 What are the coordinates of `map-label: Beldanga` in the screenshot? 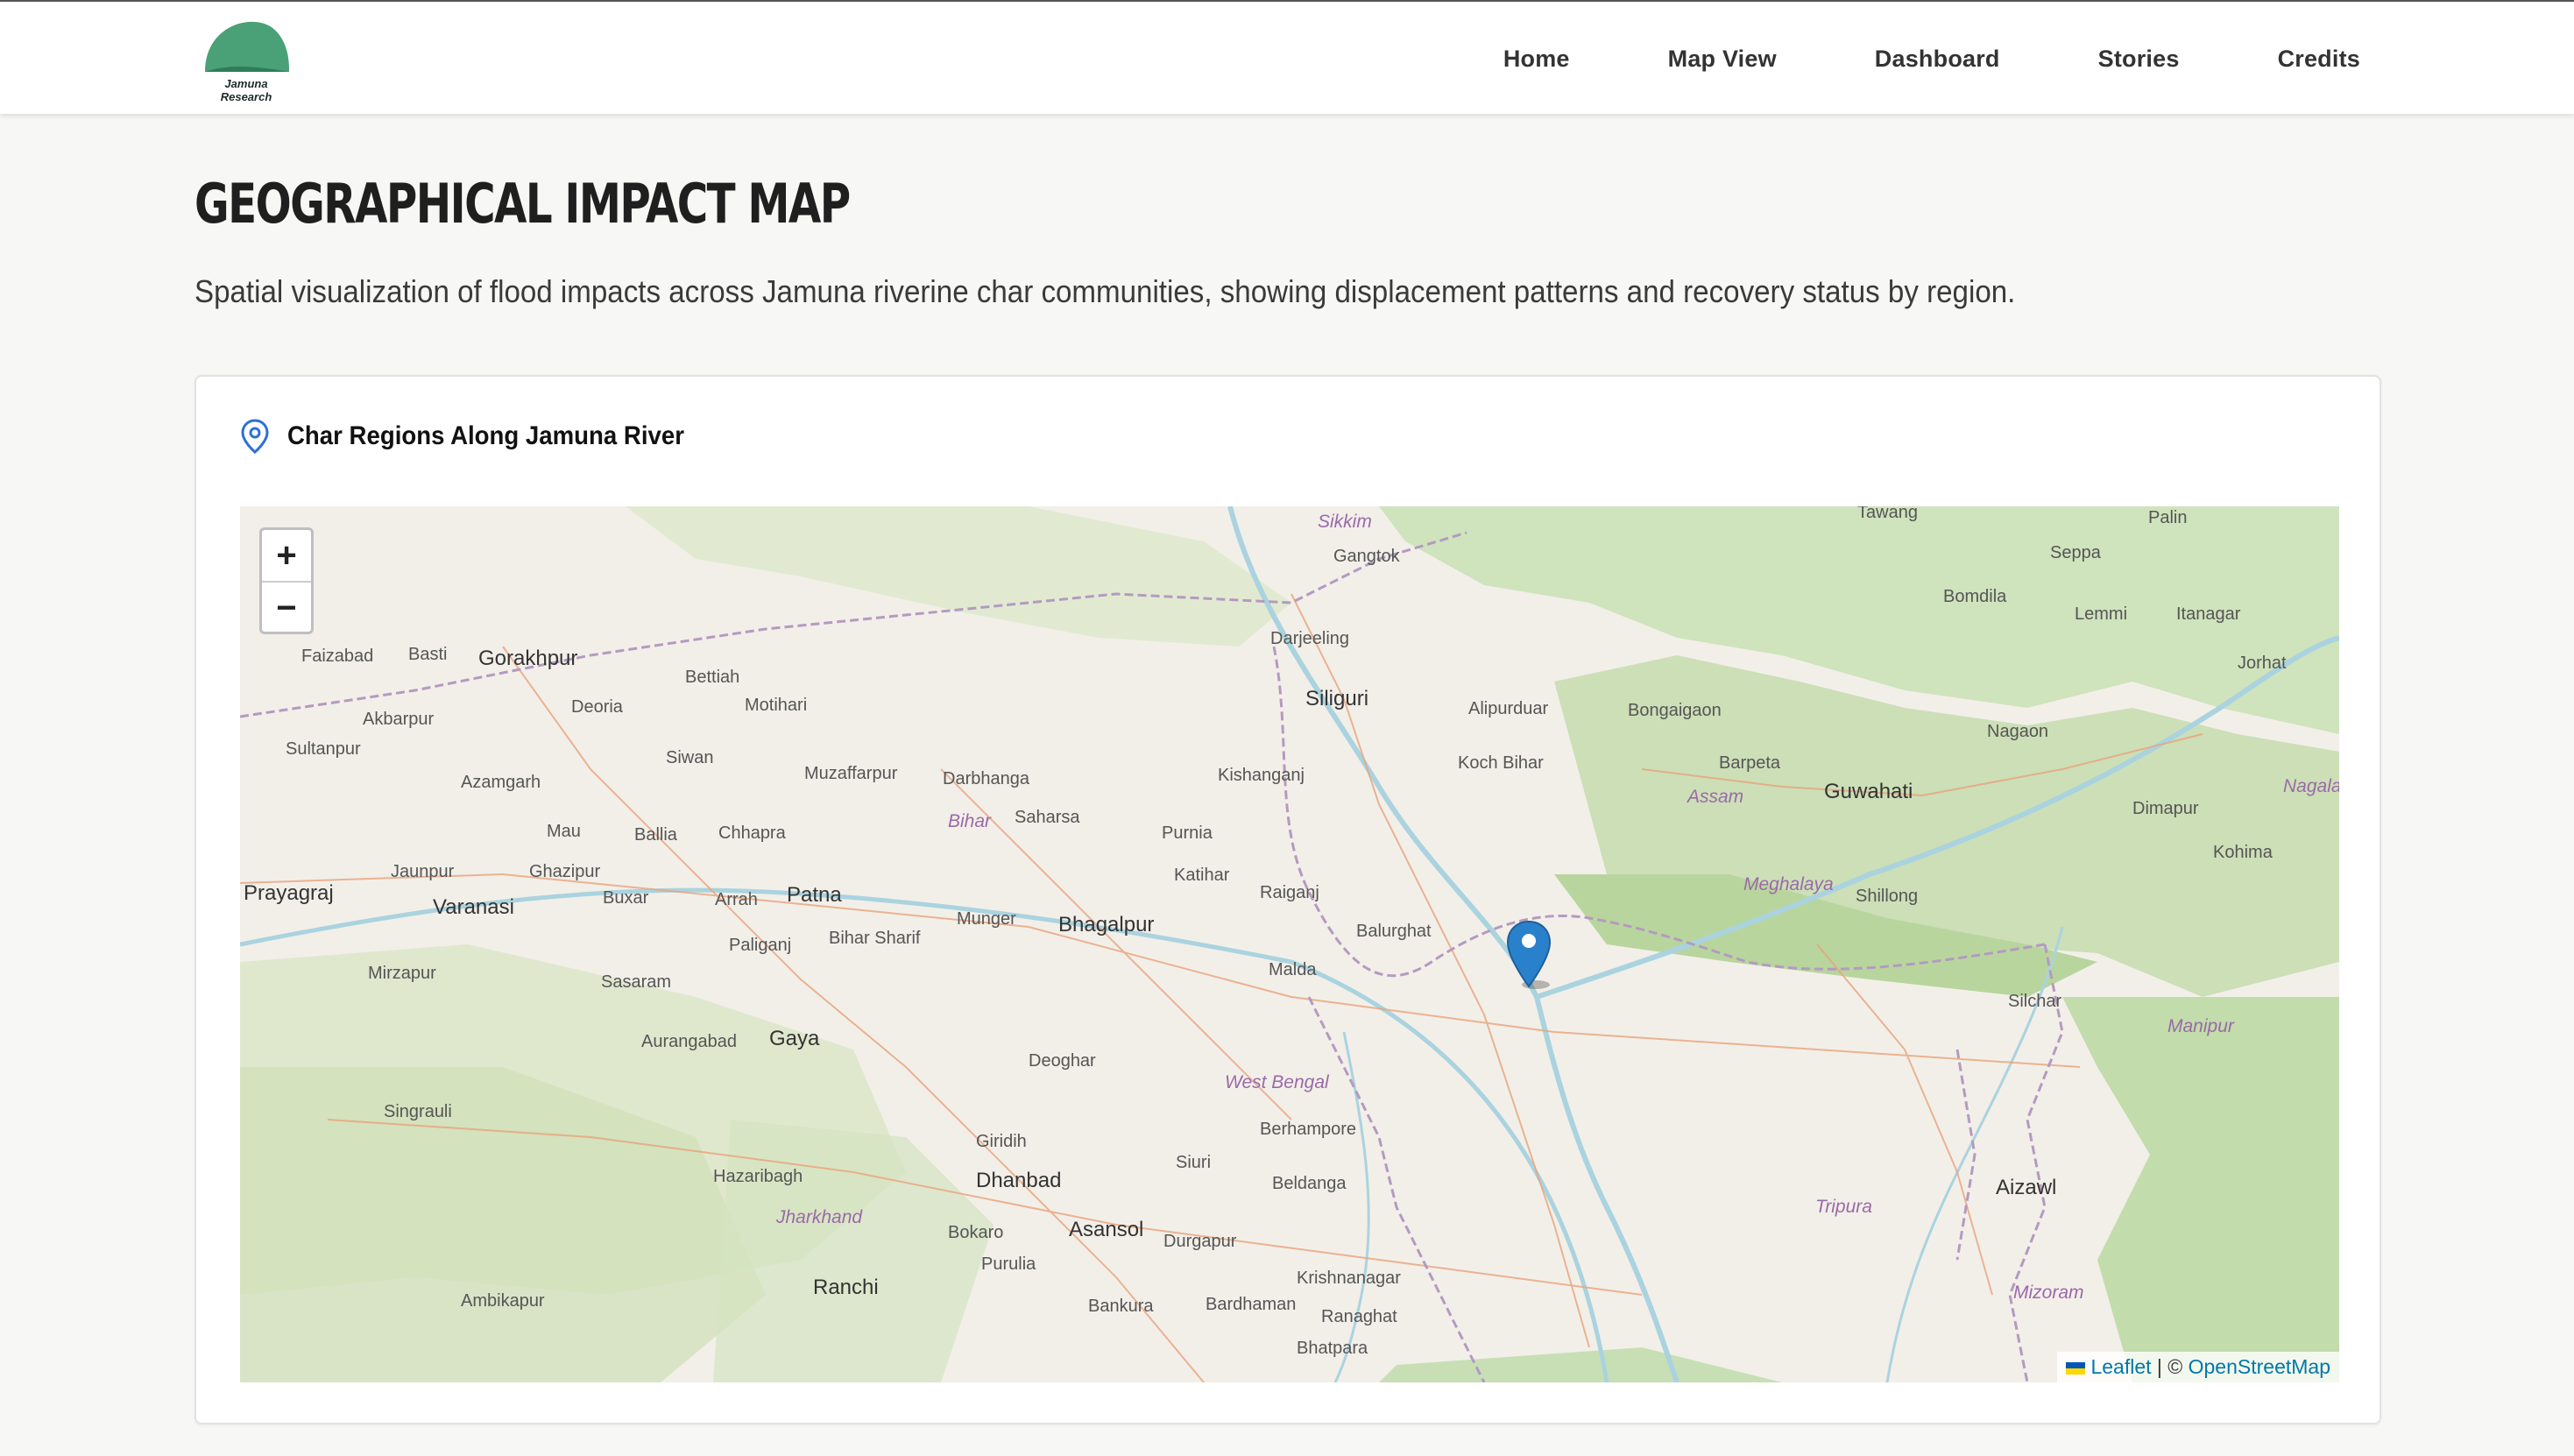 It's located at (1309, 1183).